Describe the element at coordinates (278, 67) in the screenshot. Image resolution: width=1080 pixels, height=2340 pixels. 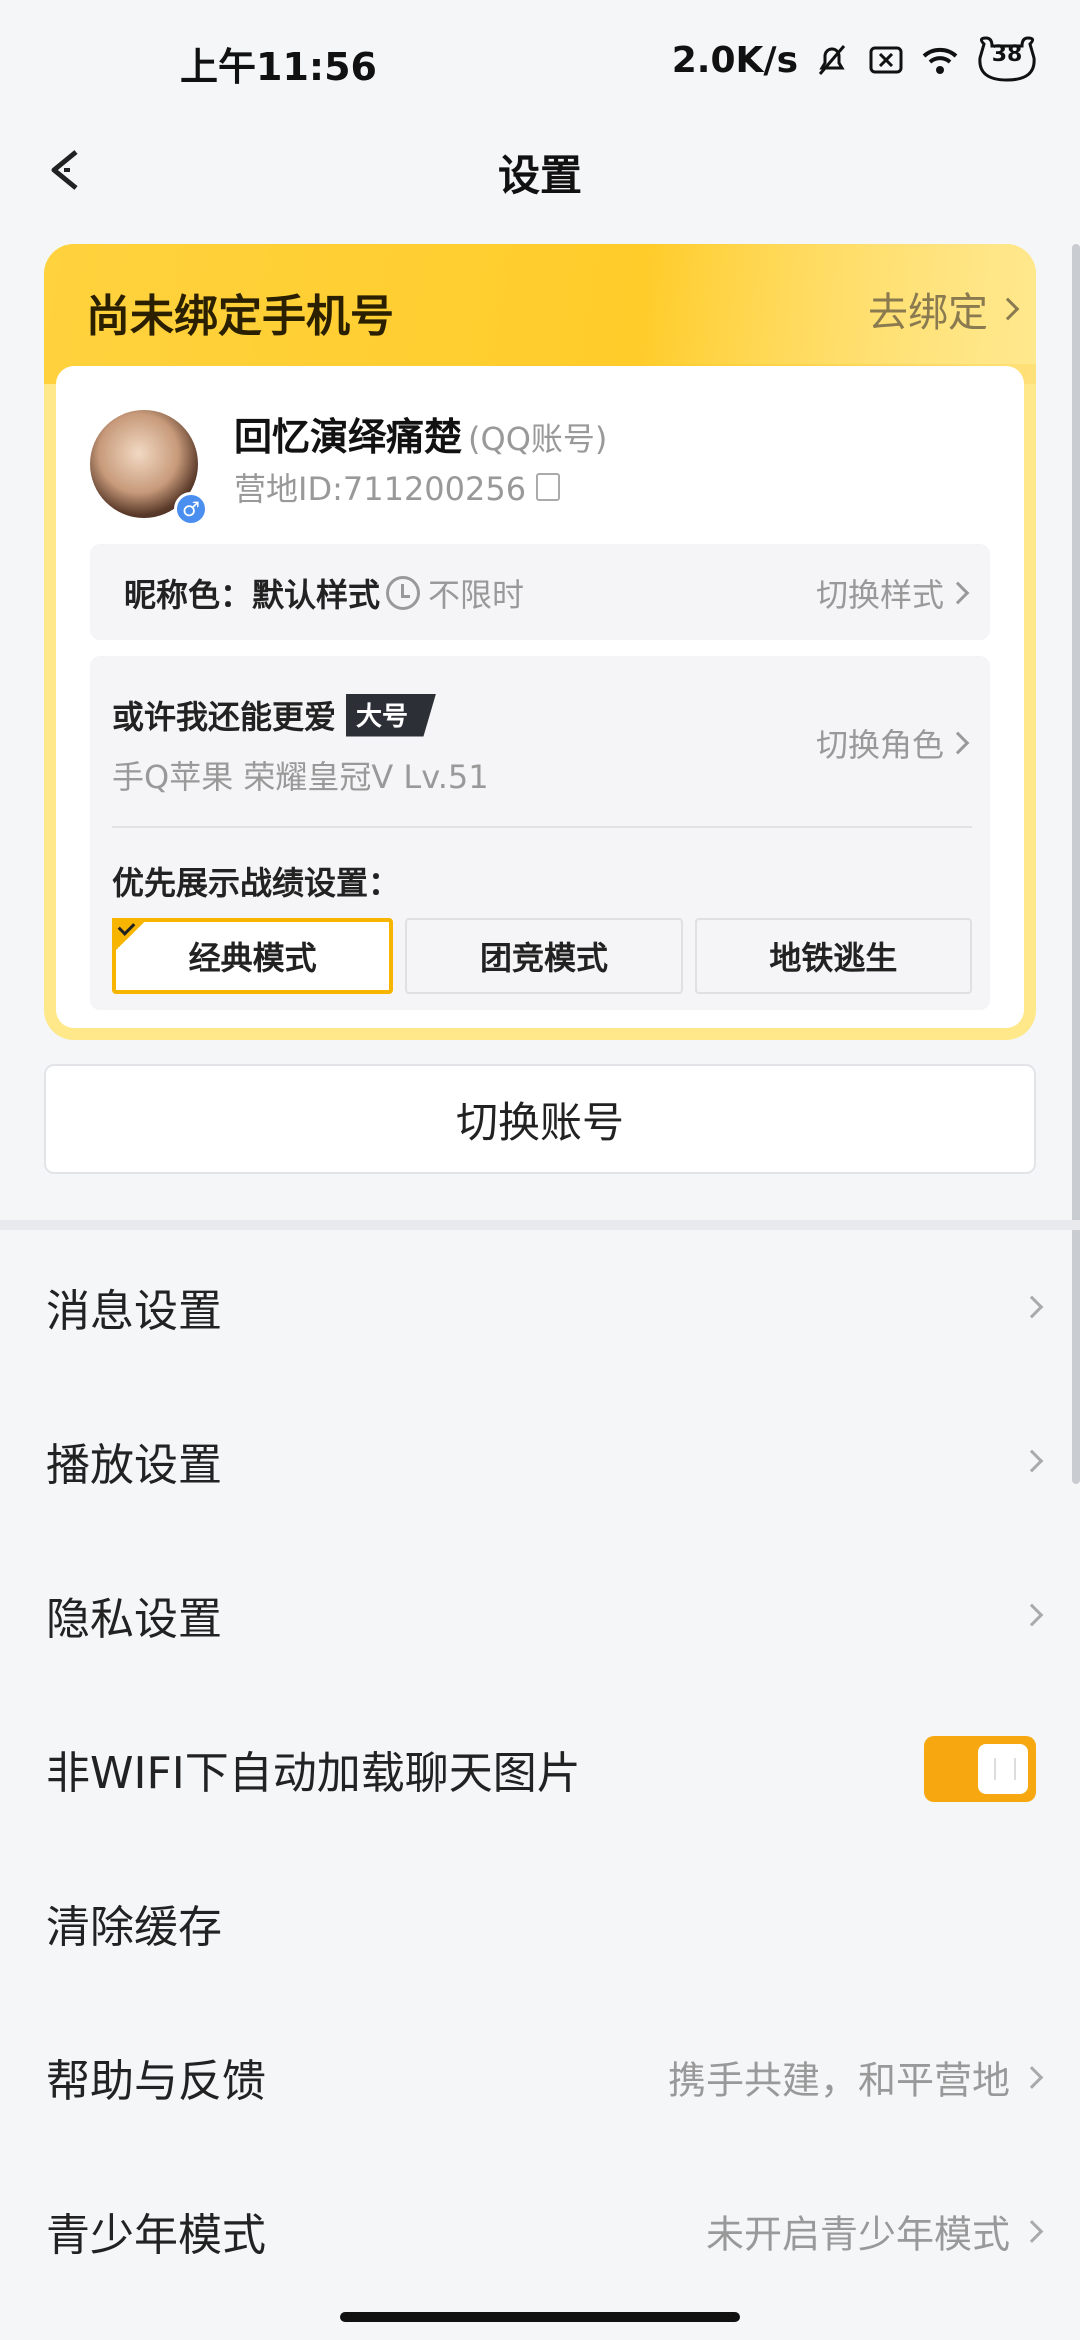
I see `status-time: 上午11:56` at that location.